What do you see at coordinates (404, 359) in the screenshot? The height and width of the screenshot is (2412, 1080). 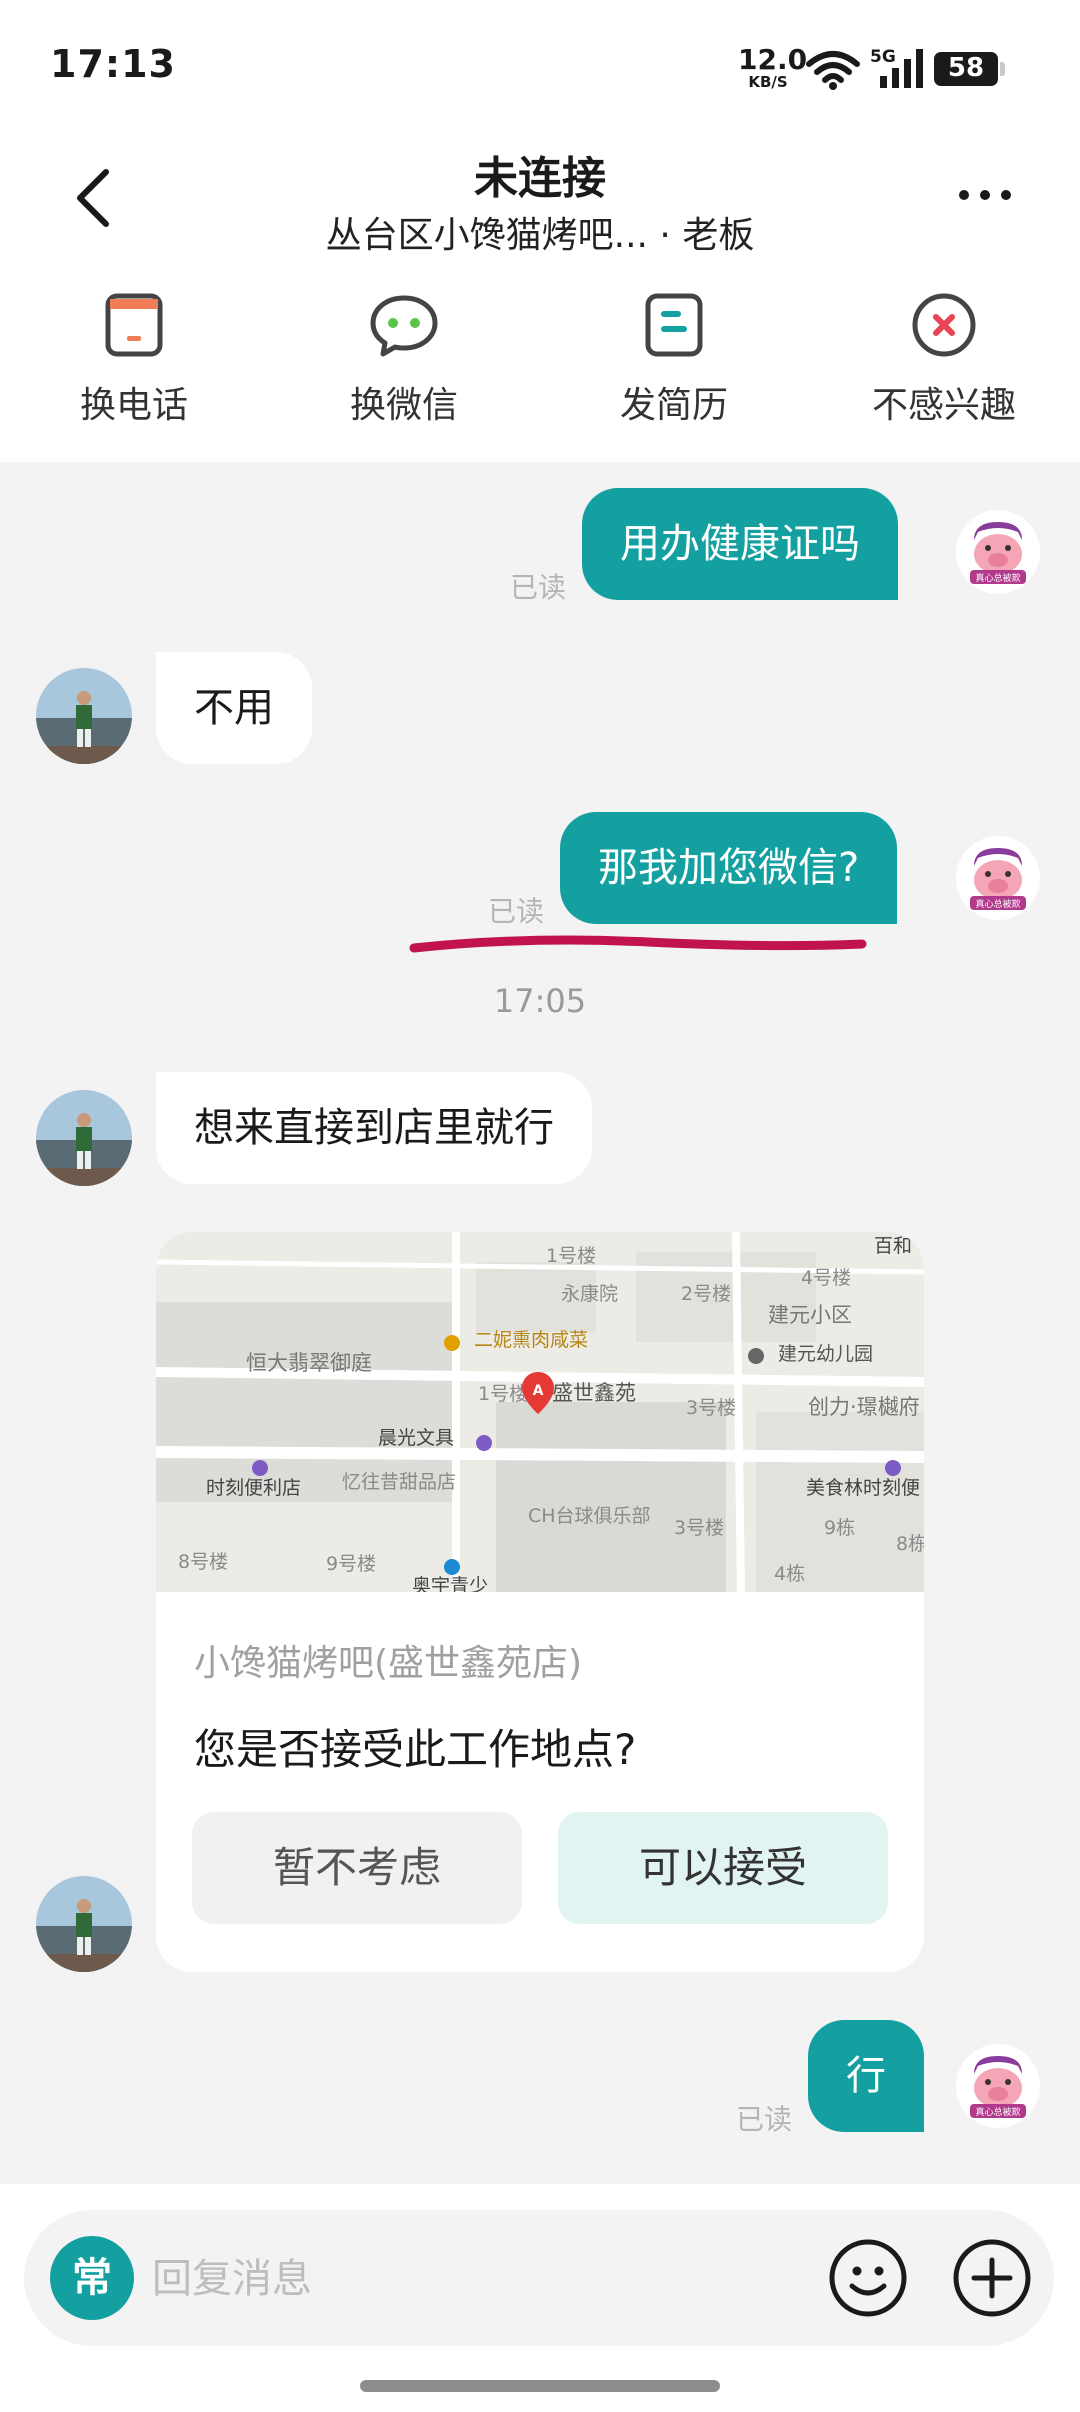 I see `exchange-wechat-button: 换微信` at bounding box center [404, 359].